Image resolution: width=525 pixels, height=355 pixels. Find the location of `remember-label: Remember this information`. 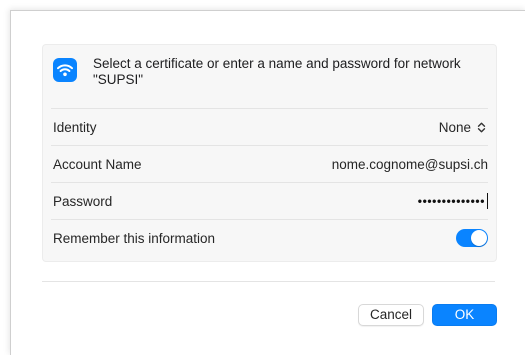

remember-label: Remember this information is located at coordinates (134, 238).